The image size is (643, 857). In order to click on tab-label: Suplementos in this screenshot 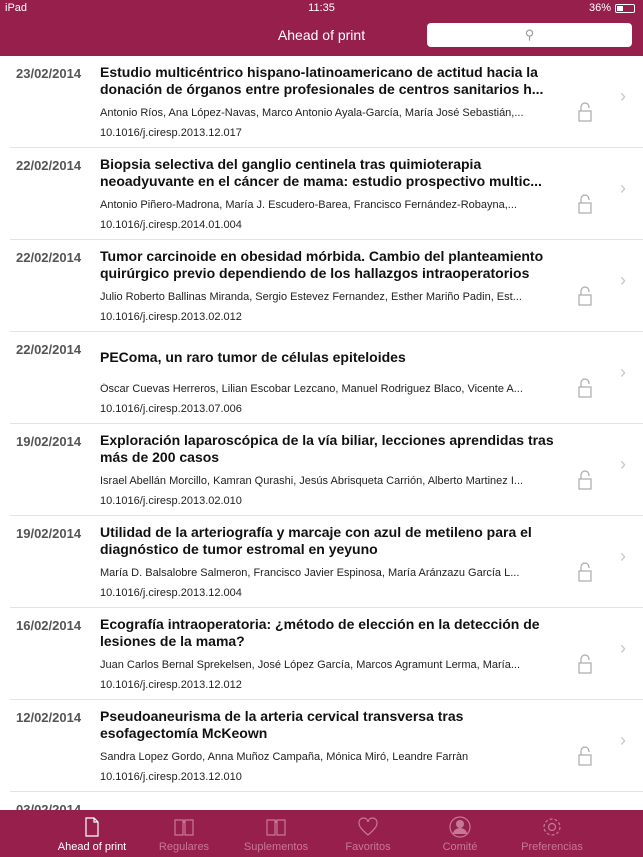, I will do `click(276, 847)`.